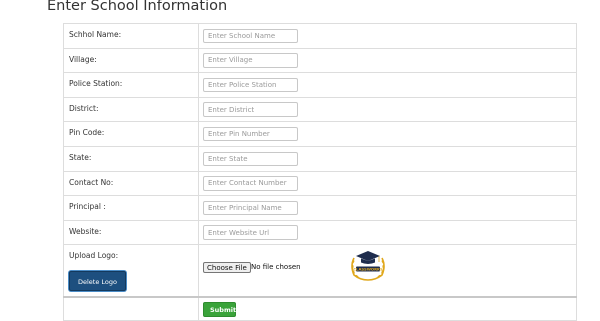  Describe the element at coordinates (131, 60) in the screenshot. I see `village-label: Village:` at that location.